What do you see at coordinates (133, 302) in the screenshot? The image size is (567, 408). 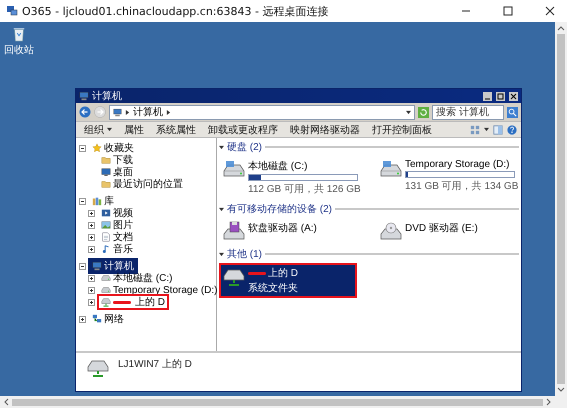 I see `tree-item: 上的 D` at bounding box center [133, 302].